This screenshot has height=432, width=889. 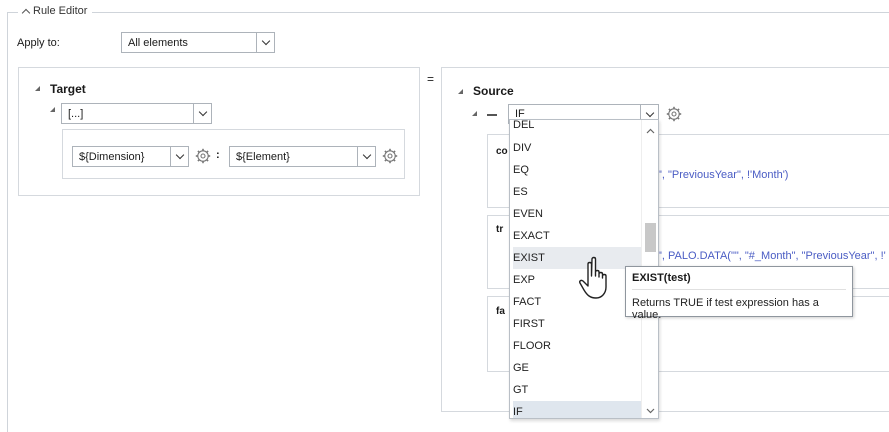 I want to click on dimension-value: ${Dimension}, so click(x=112, y=156).